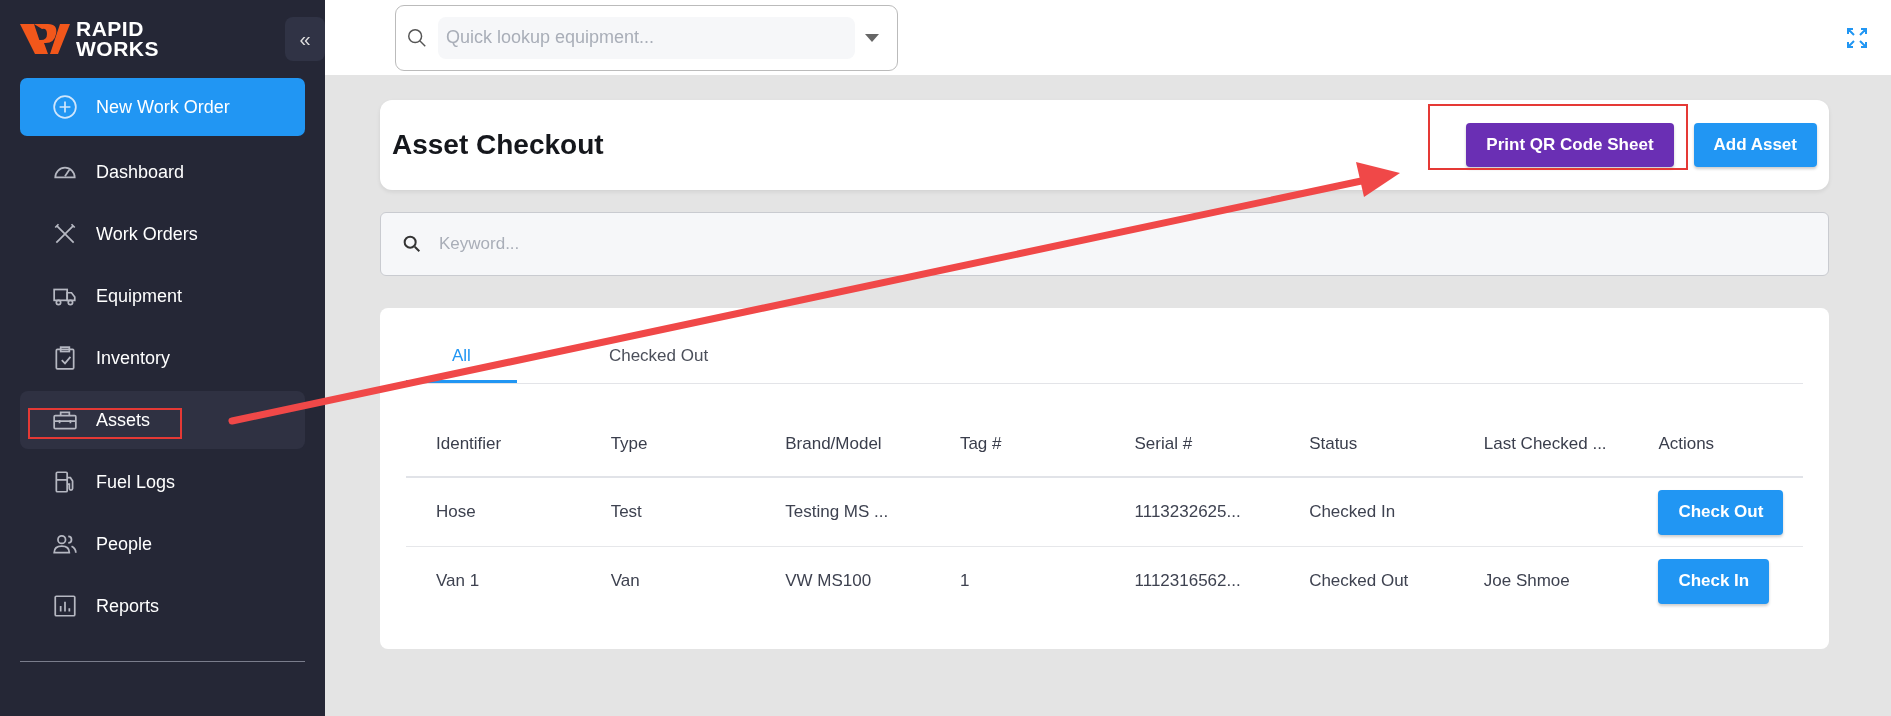 This screenshot has height=716, width=1891. What do you see at coordinates (1366, 444) in the screenshot?
I see `column-header: Status` at bounding box center [1366, 444].